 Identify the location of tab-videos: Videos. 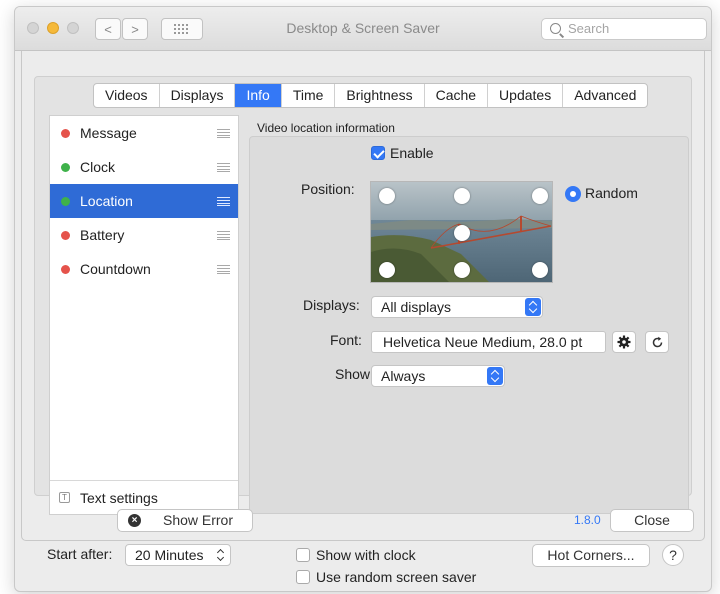
(127, 95).